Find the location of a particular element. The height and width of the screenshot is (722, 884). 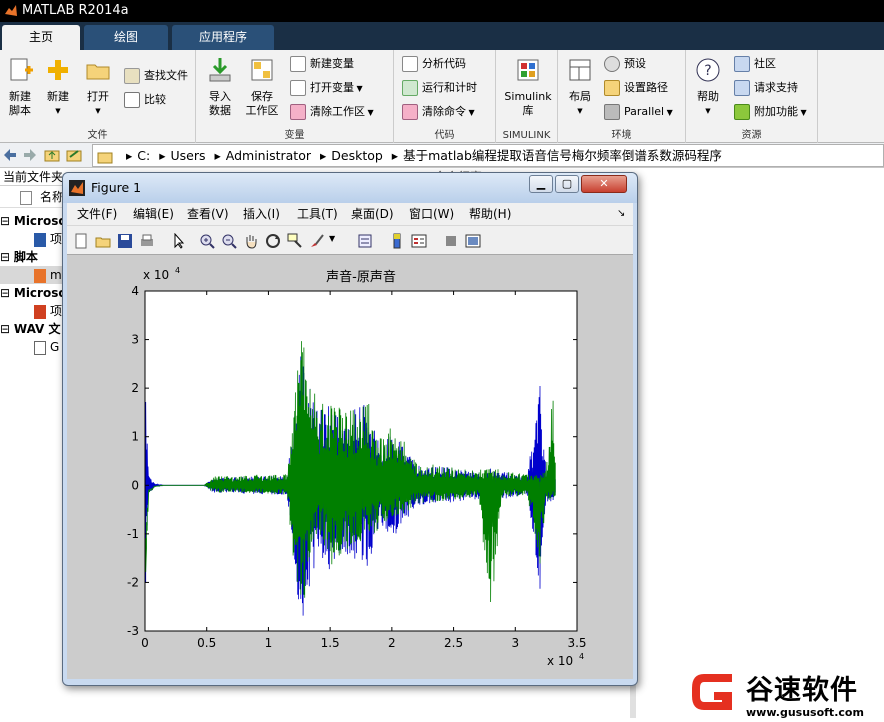

preferences-button: 预设 is located at coordinates (625, 64).